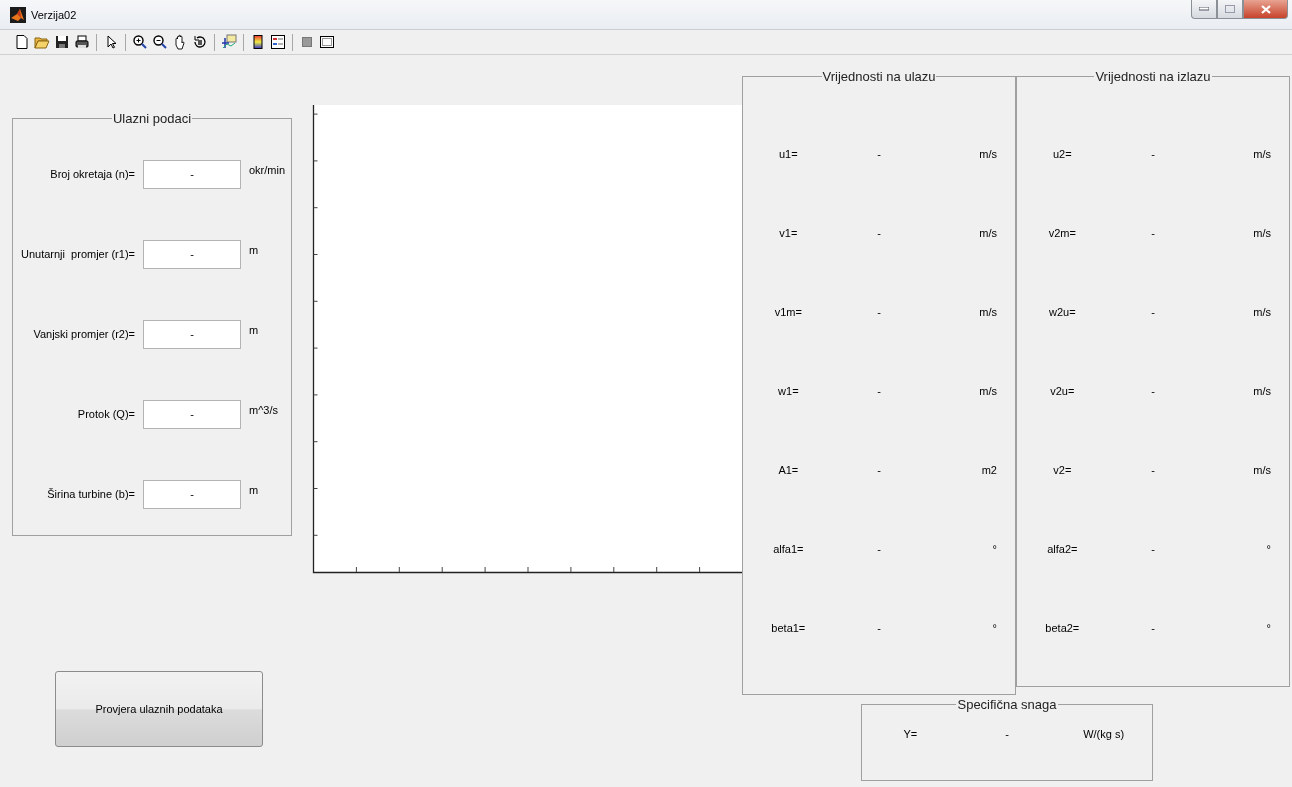 Image resolution: width=1292 pixels, height=787 pixels. I want to click on value-label: u1=, so click(788, 153).